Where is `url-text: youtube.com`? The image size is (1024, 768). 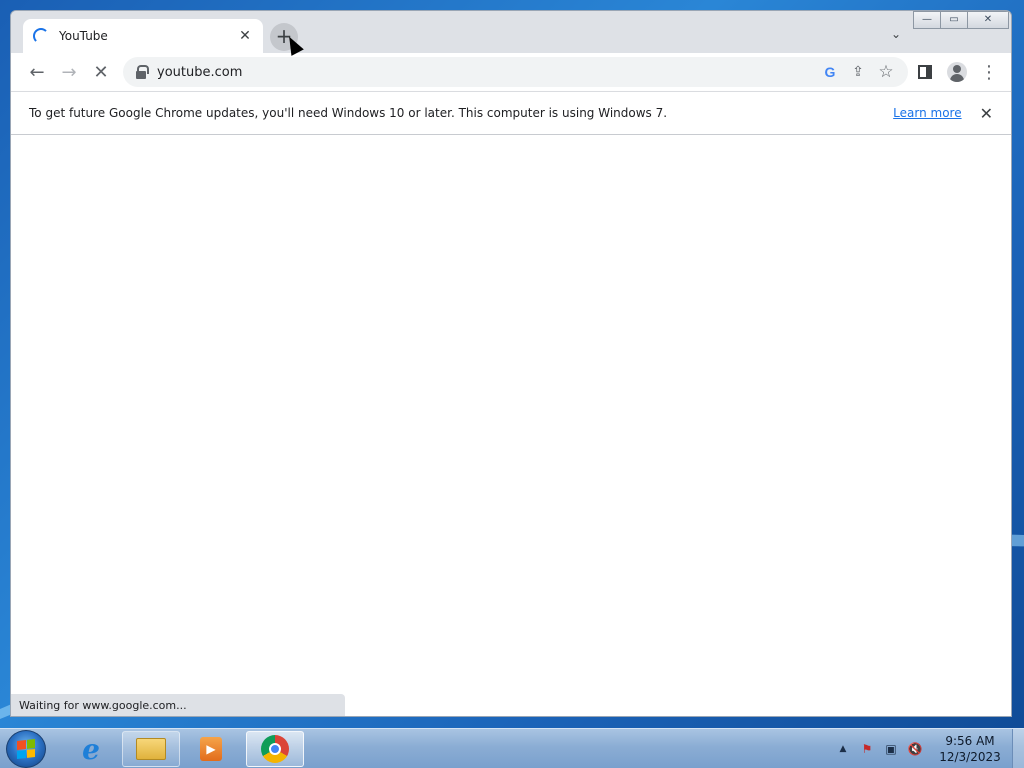 url-text: youtube.com is located at coordinates (486, 72).